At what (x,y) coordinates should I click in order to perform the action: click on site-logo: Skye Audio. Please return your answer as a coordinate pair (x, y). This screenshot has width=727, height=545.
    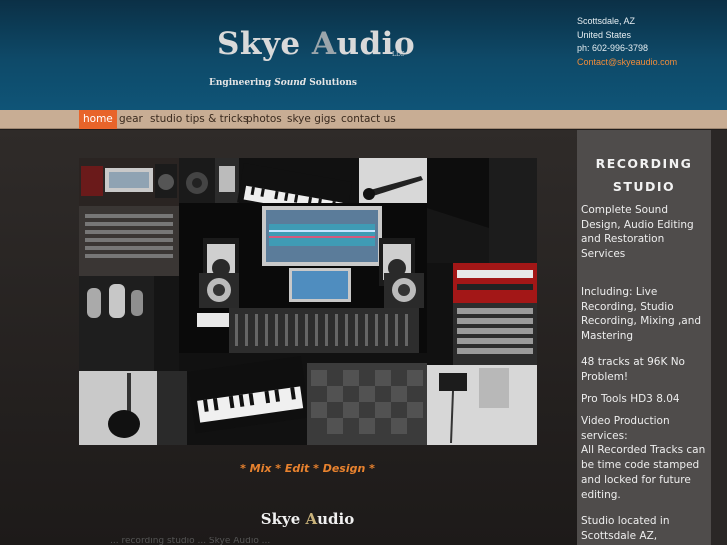
    Looking at the image, I should click on (316, 44).